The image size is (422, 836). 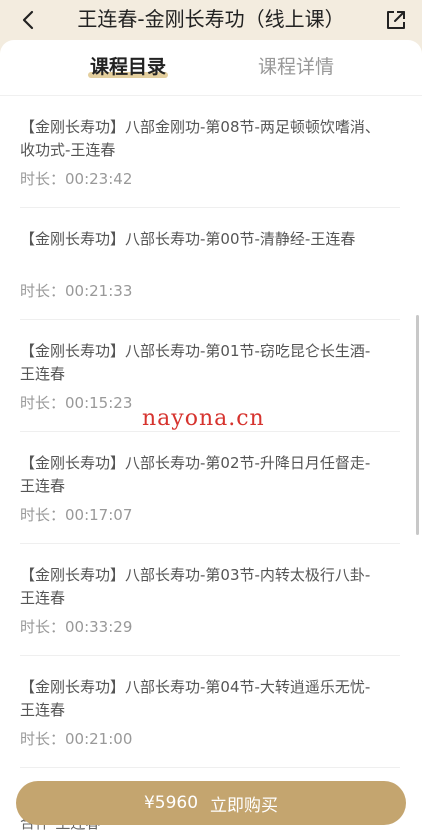 I want to click on buy-now-label: 立即购买, so click(x=244, y=805).